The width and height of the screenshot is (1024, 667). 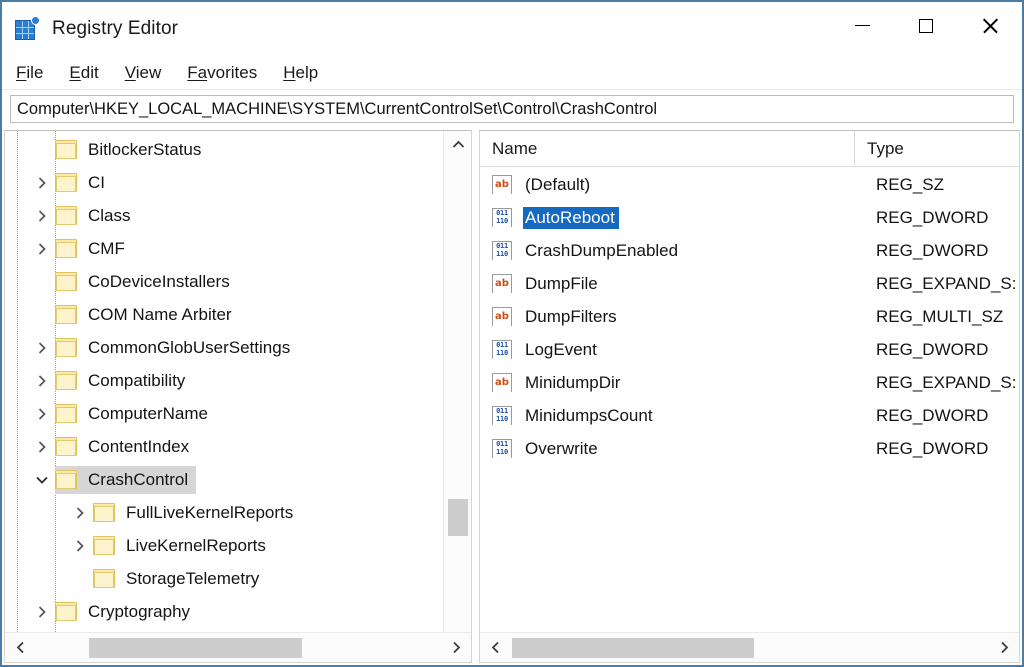 I want to click on tree-item-label: CMF, so click(x=106, y=248).